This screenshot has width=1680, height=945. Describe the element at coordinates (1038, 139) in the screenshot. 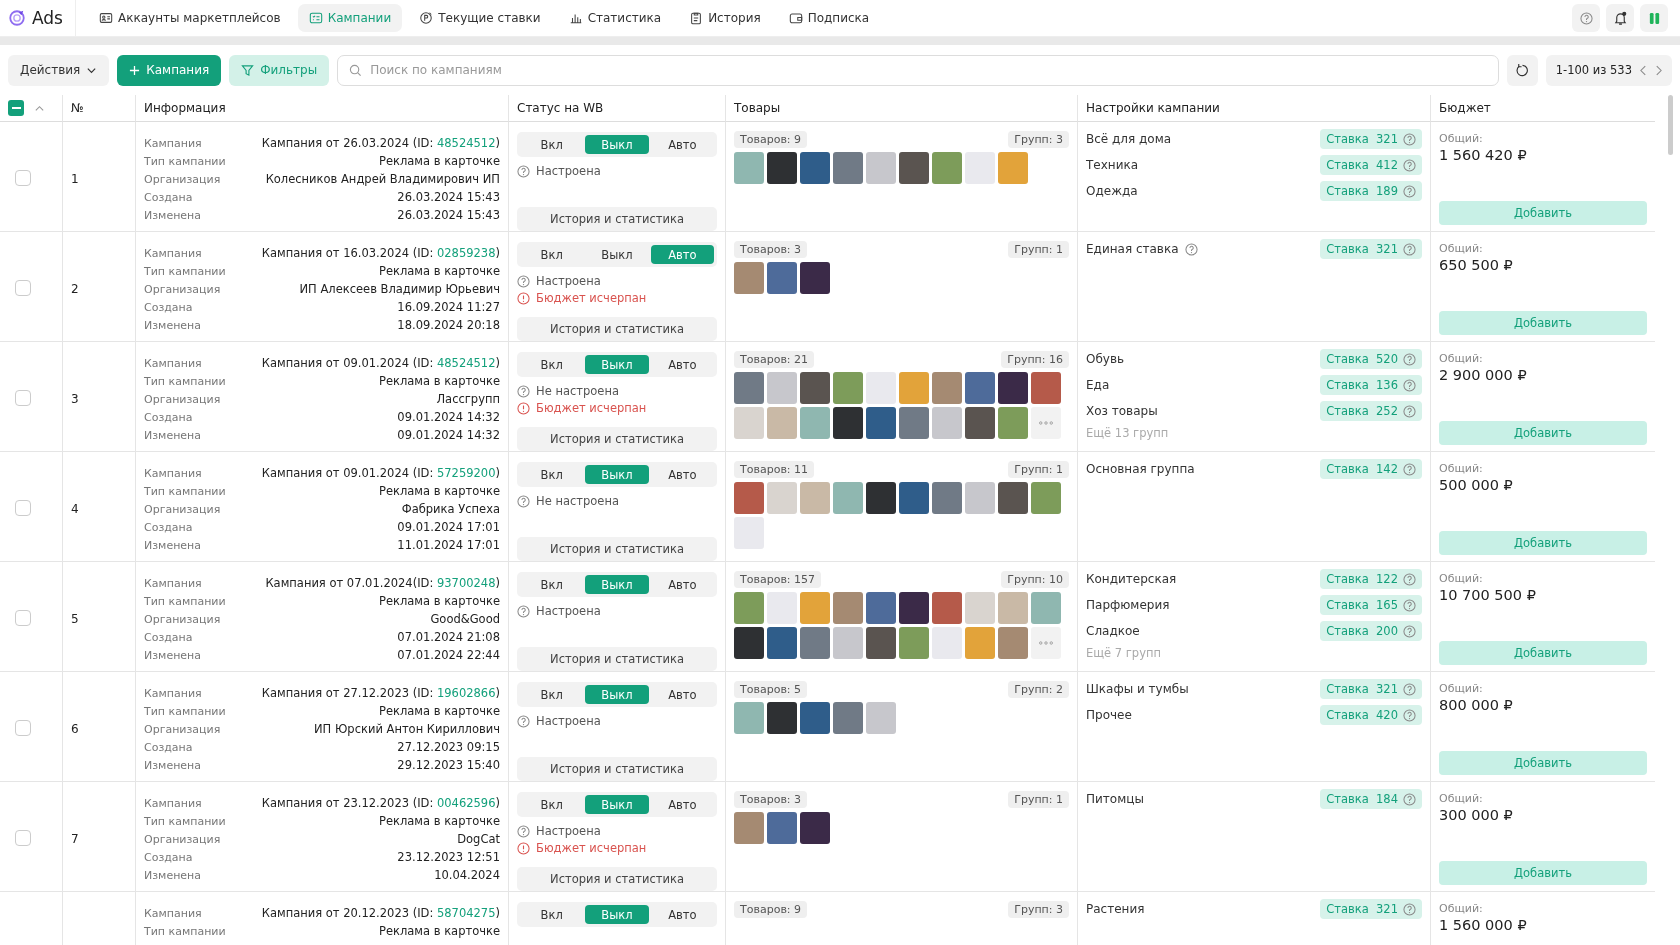

I see `groups-count: Групп: 3` at that location.